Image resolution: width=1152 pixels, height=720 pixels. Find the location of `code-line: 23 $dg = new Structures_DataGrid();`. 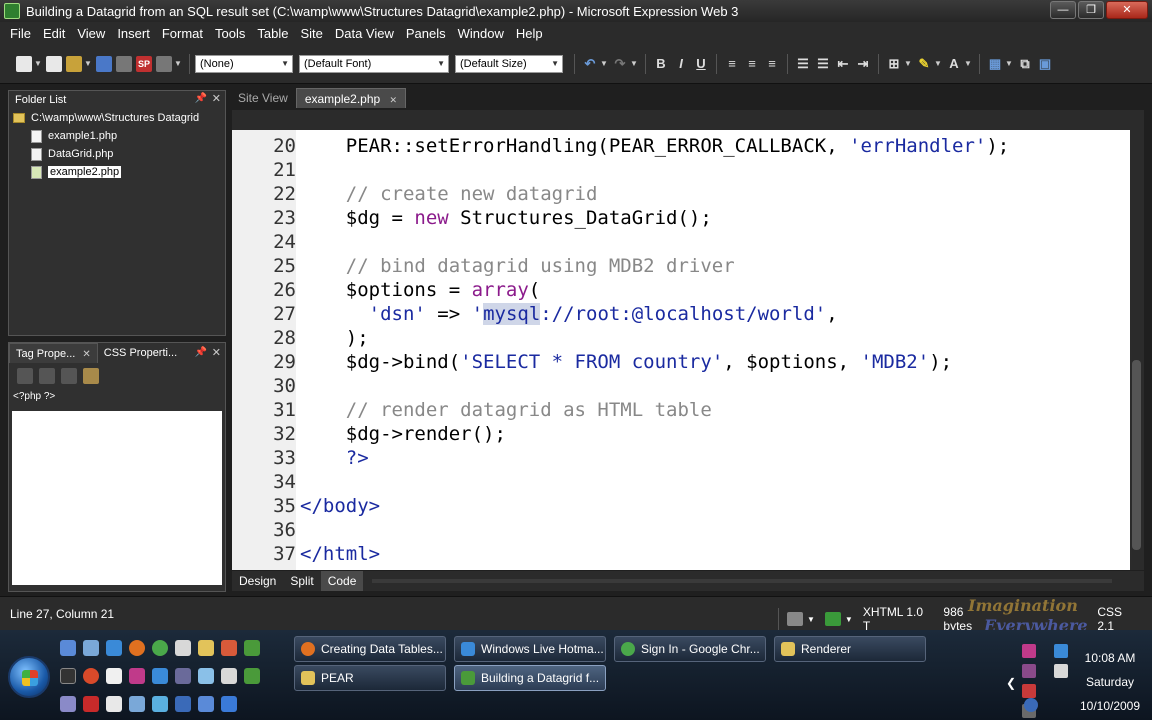

code-line: 23 $dg = new Structures_DataGrid(); is located at coordinates (681, 218).